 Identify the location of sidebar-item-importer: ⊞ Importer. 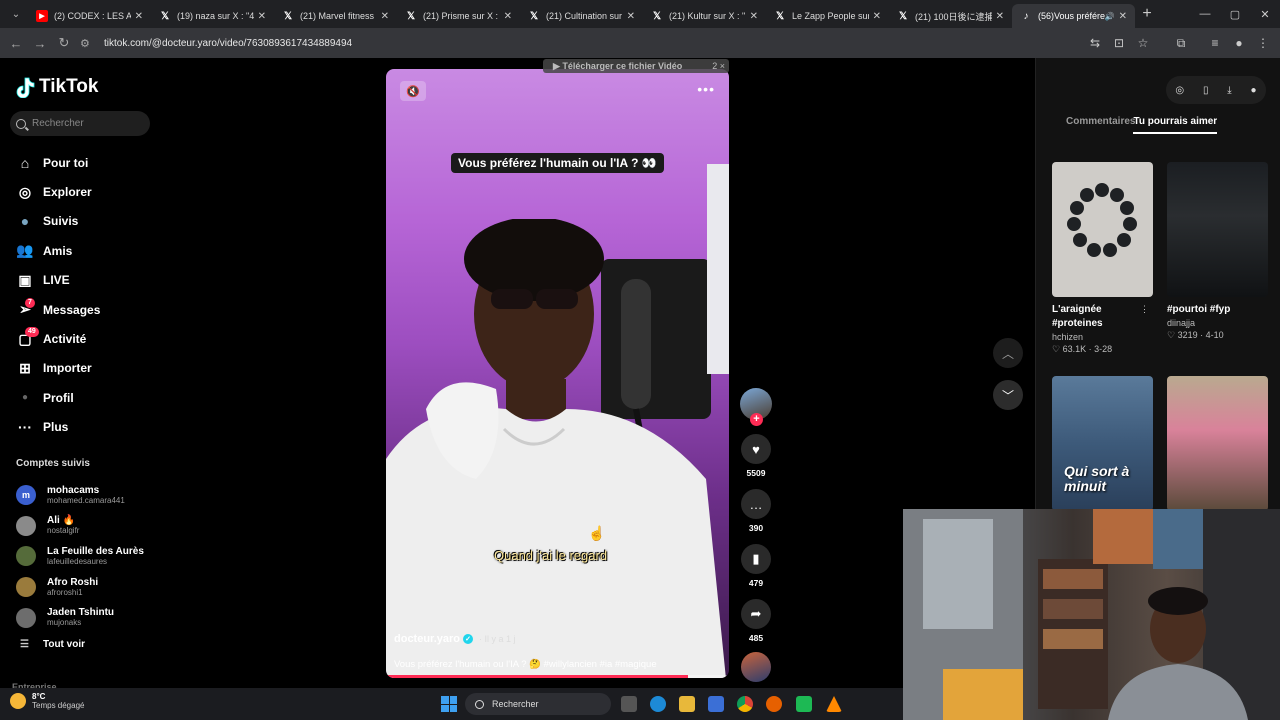
(58, 368).